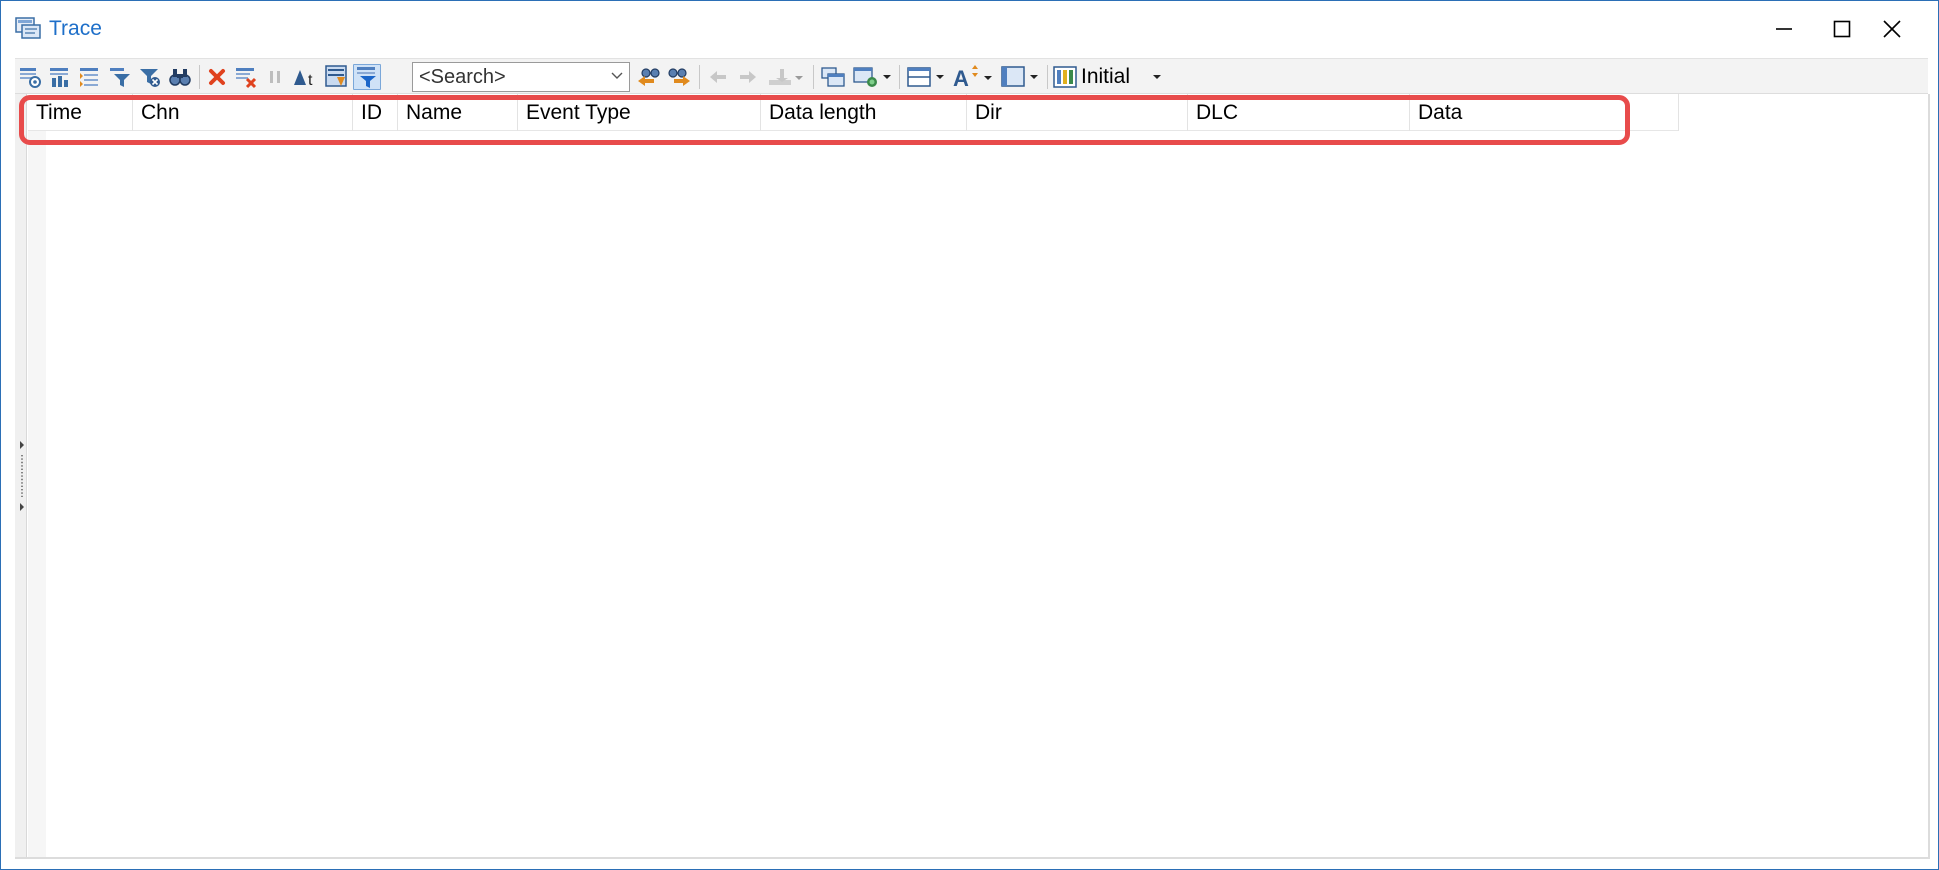  I want to click on font-size-icon: A, so click(972, 77).